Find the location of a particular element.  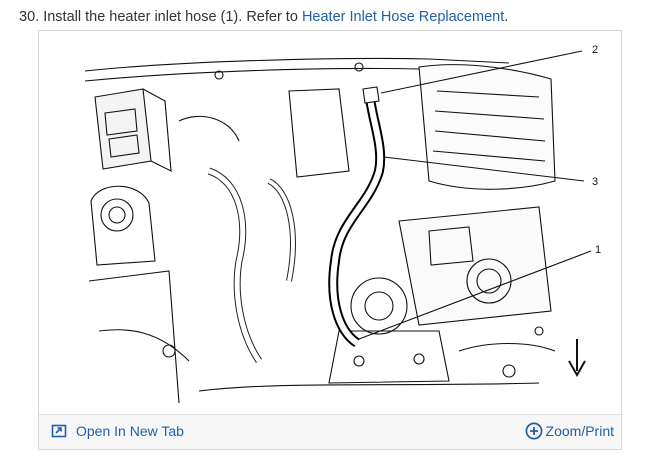

callout-2: 2 is located at coordinates (595, 50).